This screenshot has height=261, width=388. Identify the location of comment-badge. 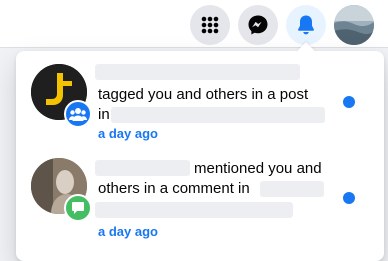
(78, 208).